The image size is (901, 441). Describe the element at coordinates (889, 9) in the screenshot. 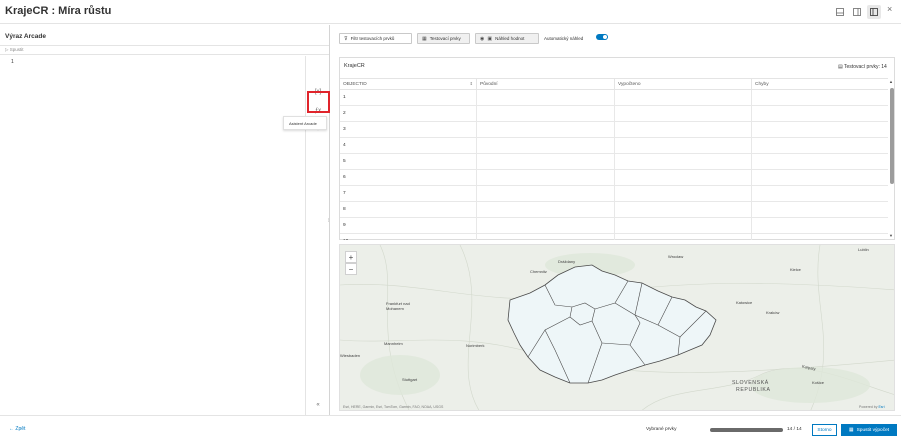

I see `close-icon: ×` at that location.